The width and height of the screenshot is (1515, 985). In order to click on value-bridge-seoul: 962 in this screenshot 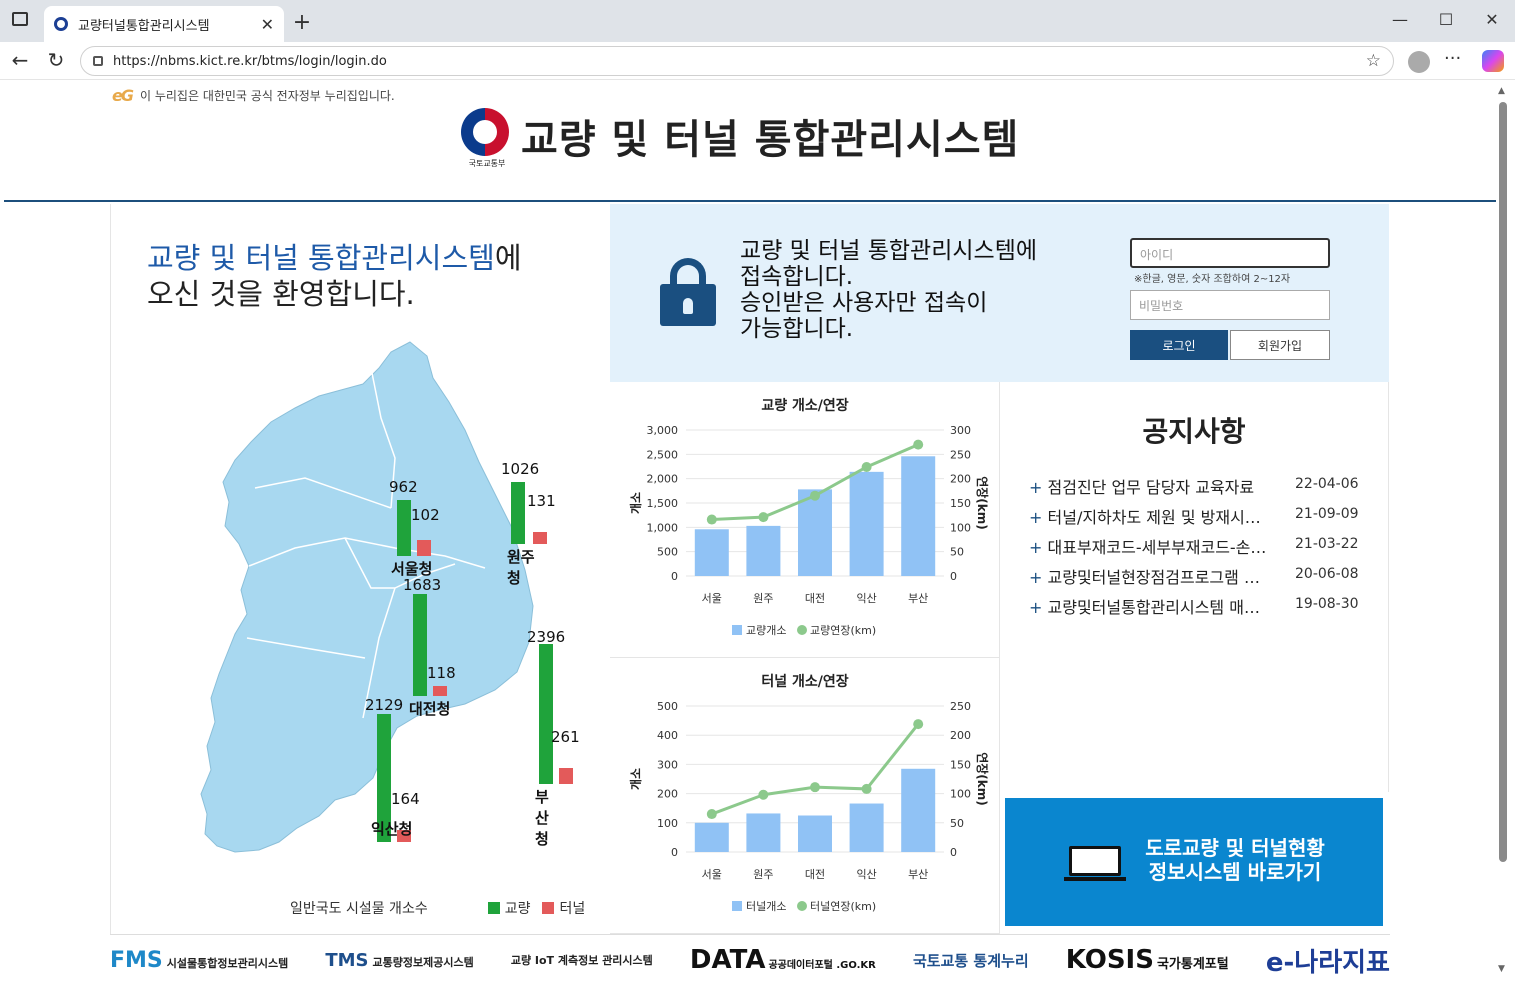, I will do `click(403, 487)`.